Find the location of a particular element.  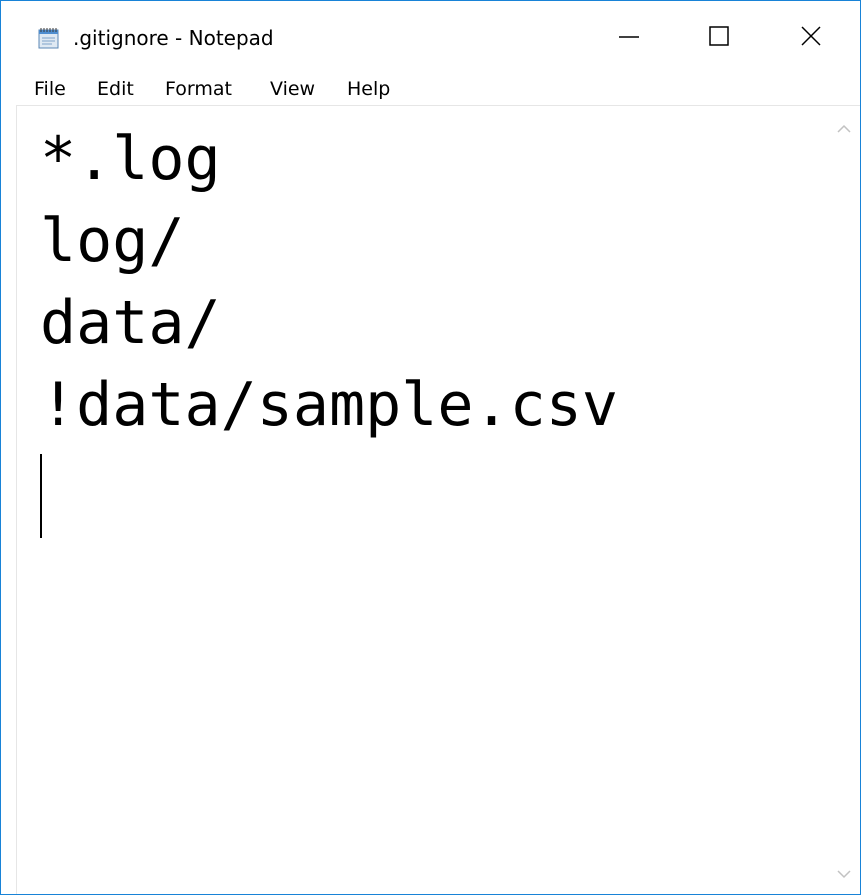

scroll-down-button is located at coordinates (843, 874).